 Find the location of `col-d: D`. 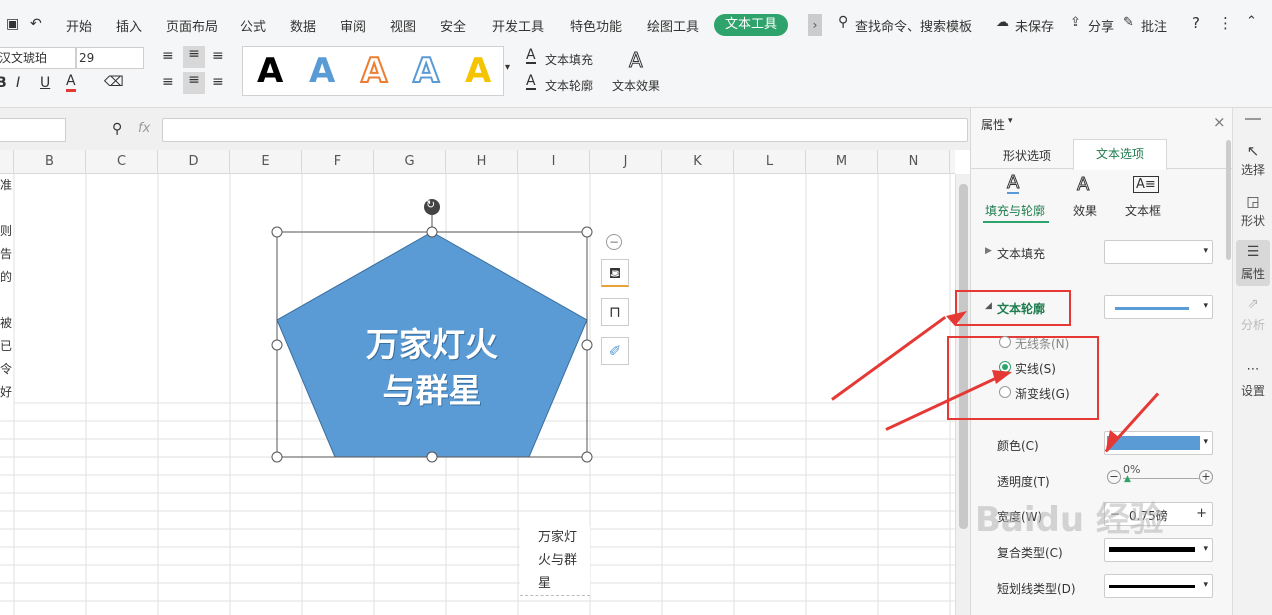

col-d: D is located at coordinates (194, 162).